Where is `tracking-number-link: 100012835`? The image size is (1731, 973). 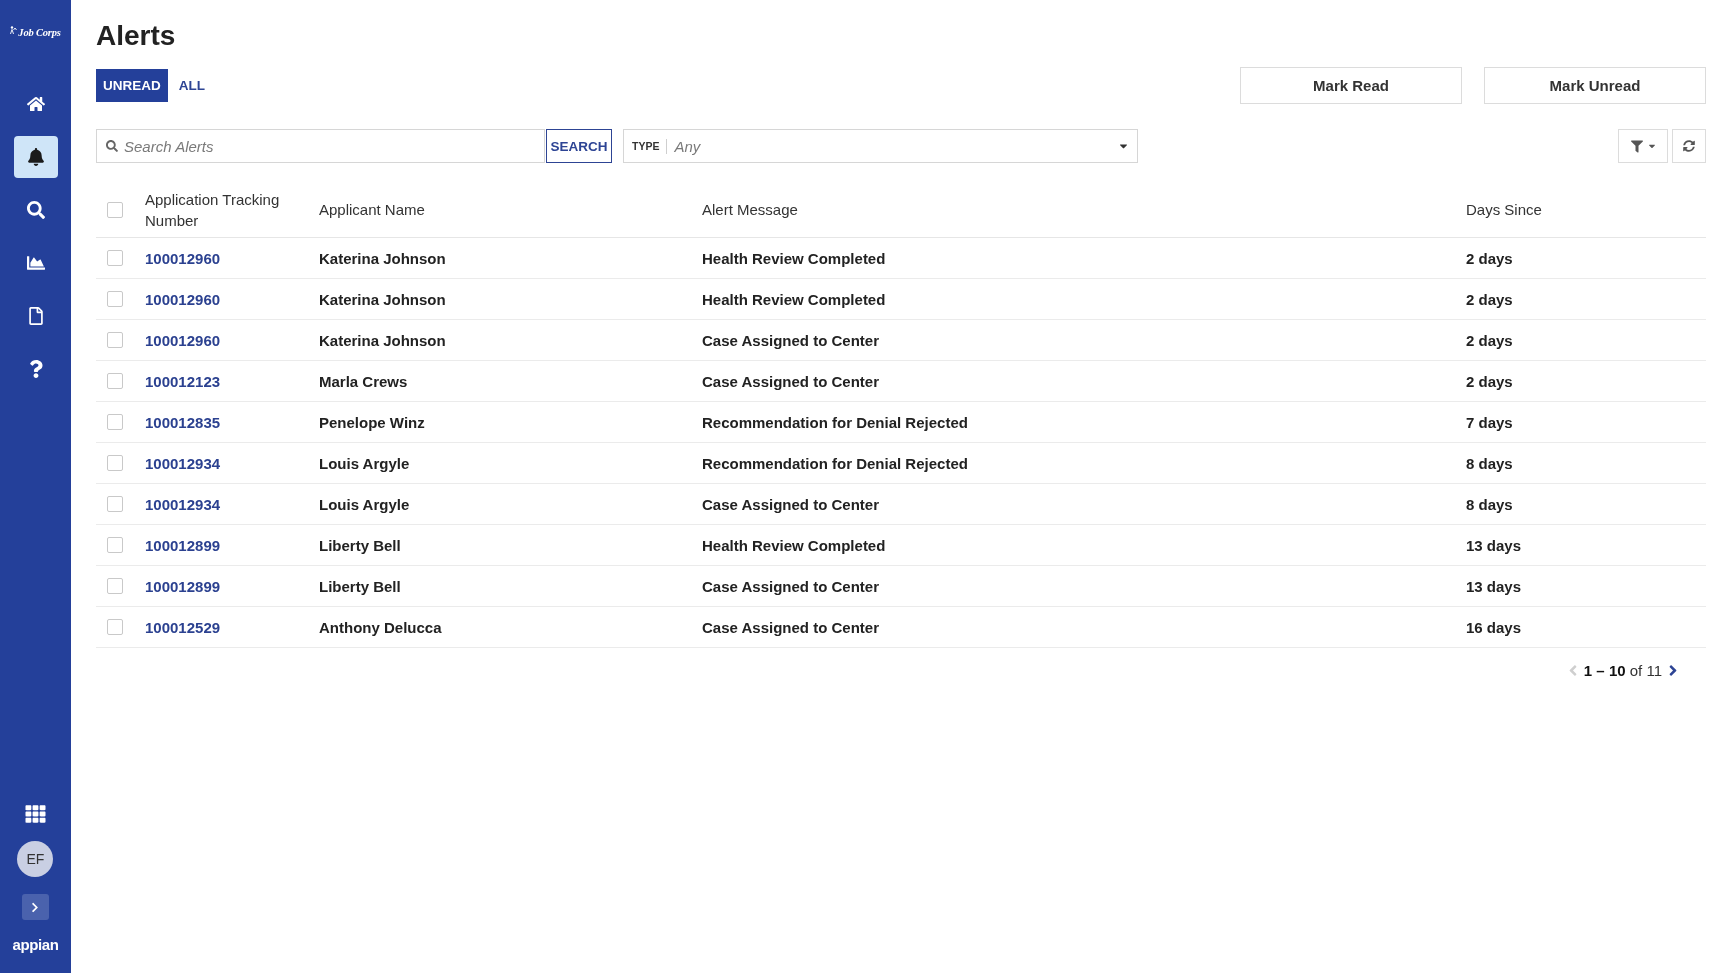
tracking-number-link: 100012835 is located at coordinates (183, 422).